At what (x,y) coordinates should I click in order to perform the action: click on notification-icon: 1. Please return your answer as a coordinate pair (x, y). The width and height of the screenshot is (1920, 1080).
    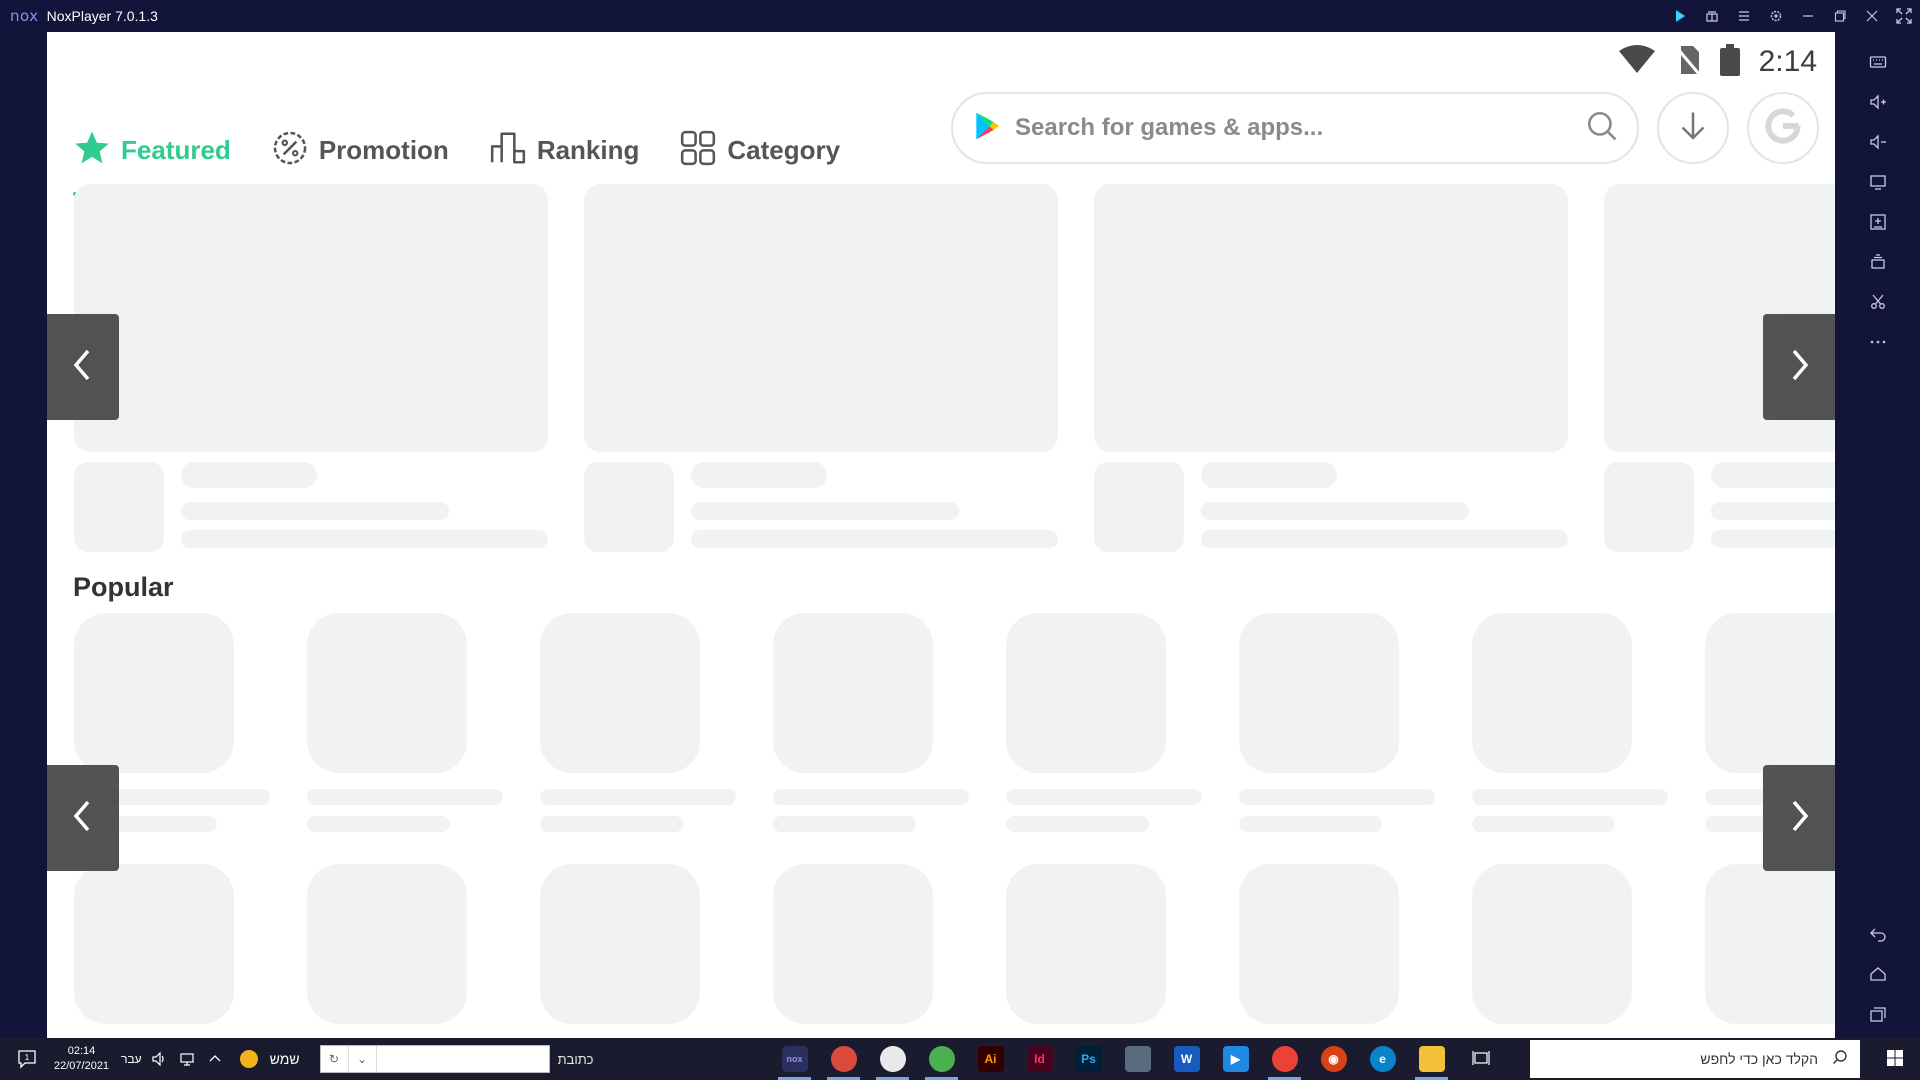
    Looking at the image, I should click on (27, 1059).